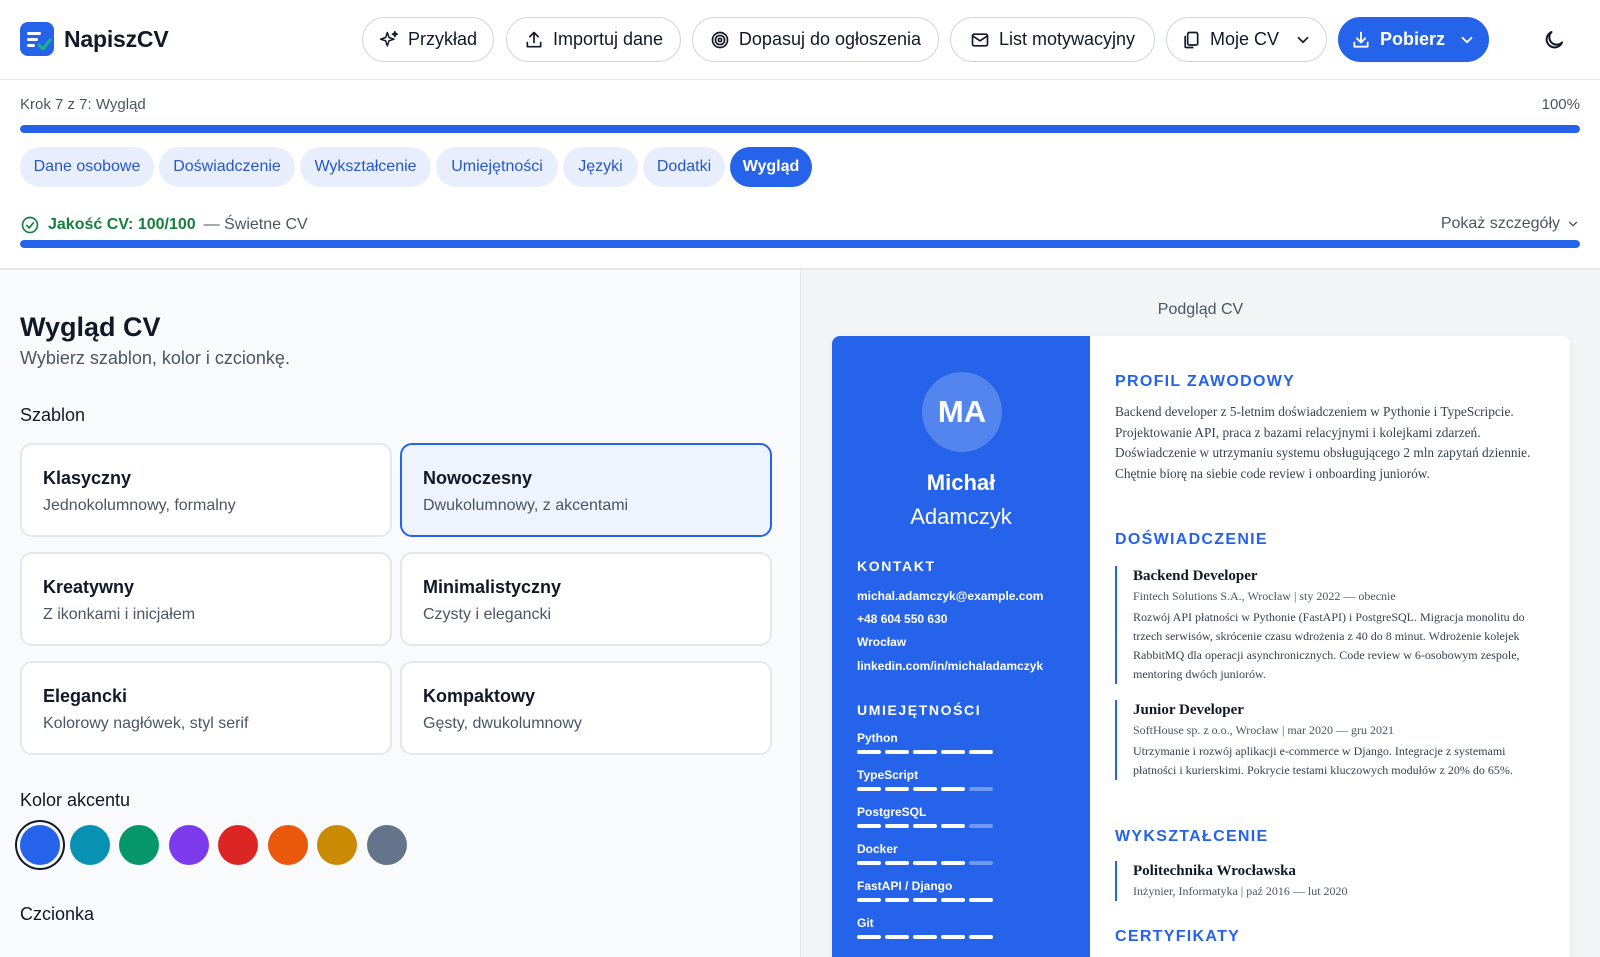 Image resolution: width=1600 pixels, height=957 pixels. I want to click on download-icon, so click(1361, 39).